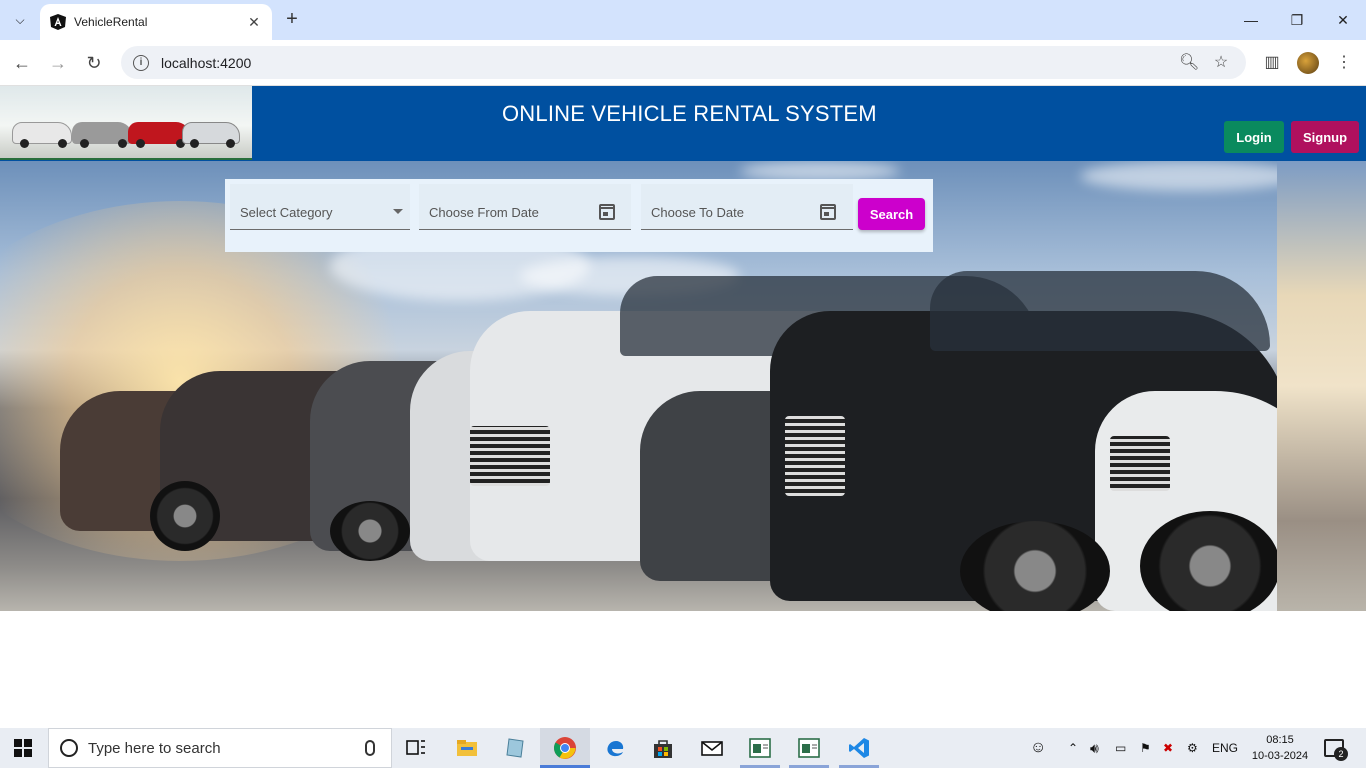 Image resolution: width=1366 pixels, height=768 pixels. I want to click on reload-icon: ↻, so click(94, 63).